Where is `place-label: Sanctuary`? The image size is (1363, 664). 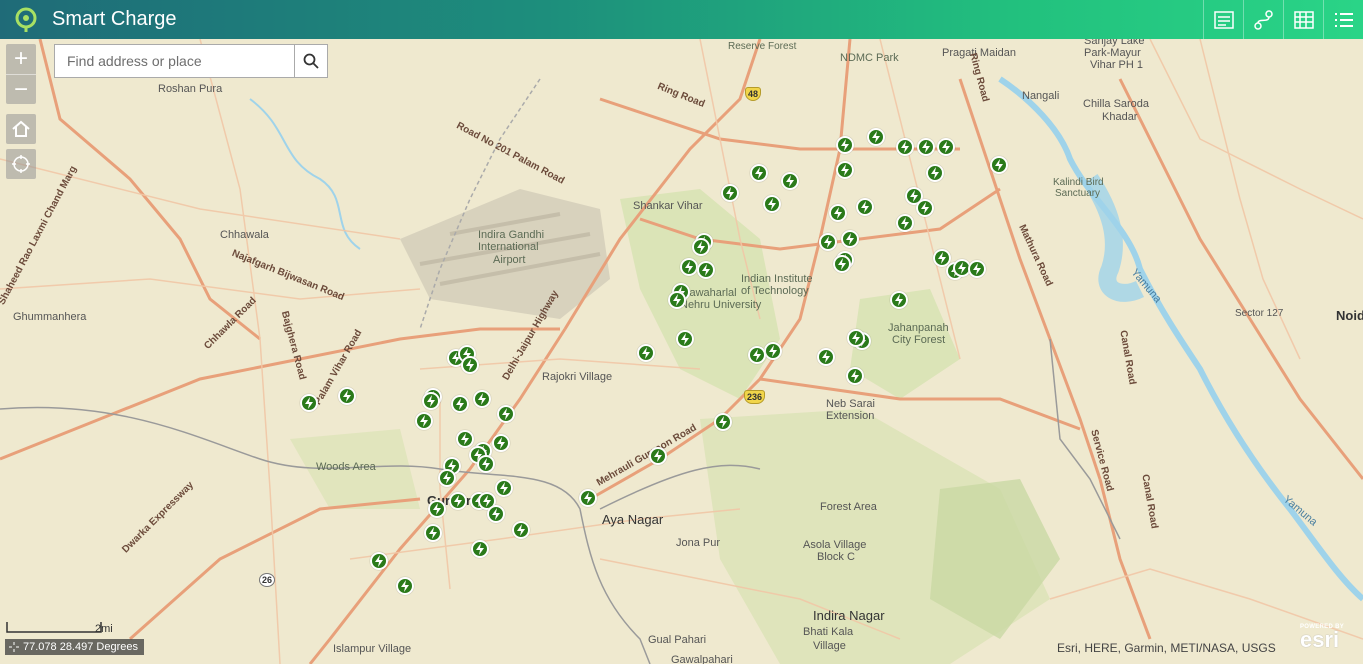 place-label: Sanctuary is located at coordinates (1078, 193).